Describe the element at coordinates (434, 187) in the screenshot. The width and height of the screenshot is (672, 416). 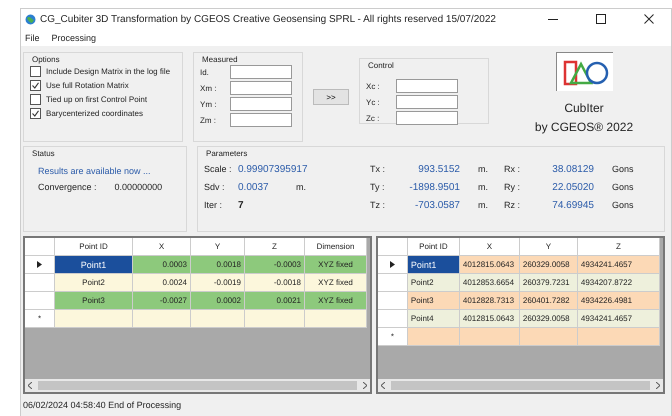
I see `parameter-value: -1898.9501` at that location.